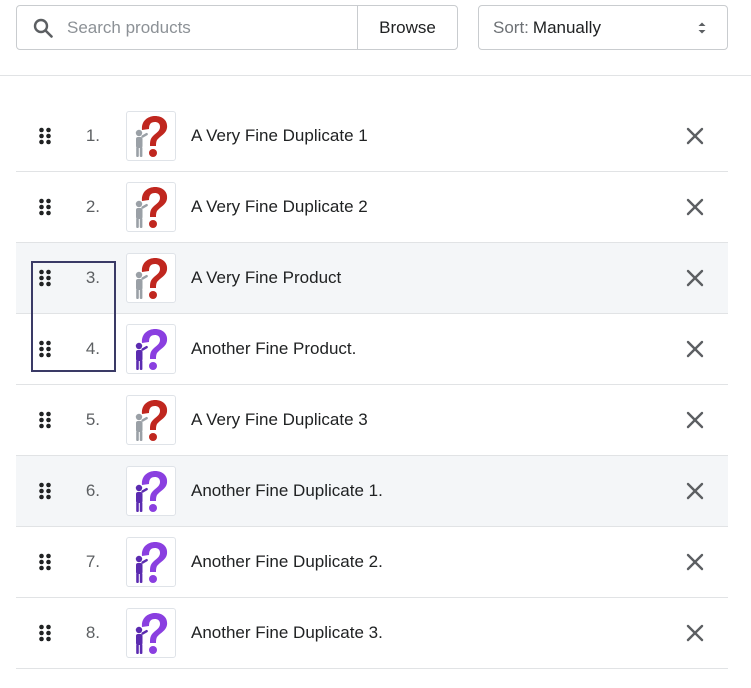 This screenshot has width=751, height=688. What do you see at coordinates (372, 207) in the screenshot?
I see `product-row: 2. A Very Fine Duplicate 2` at bounding box center [372, 207].